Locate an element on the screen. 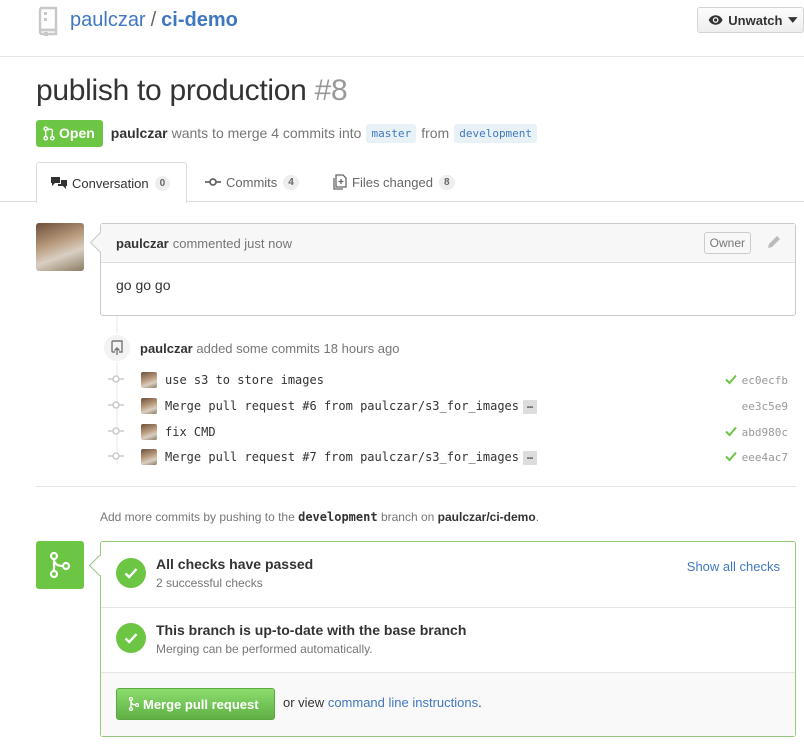 The width and height of the screenshot is (804, 746). commits-event-text: paulczar added some commits 18 hours ago is located at coordinates (269, 348).